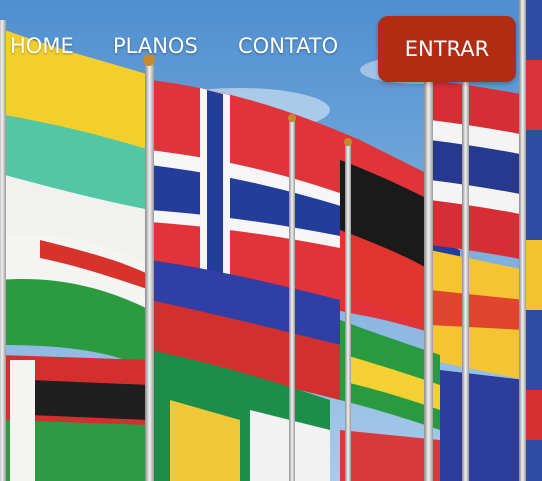 The width and height of the screenshot is (542, 481). Describe the element at coordinates (155, 46) in the screenshot. I see `nav-link-planos: PLANOS` at that location.